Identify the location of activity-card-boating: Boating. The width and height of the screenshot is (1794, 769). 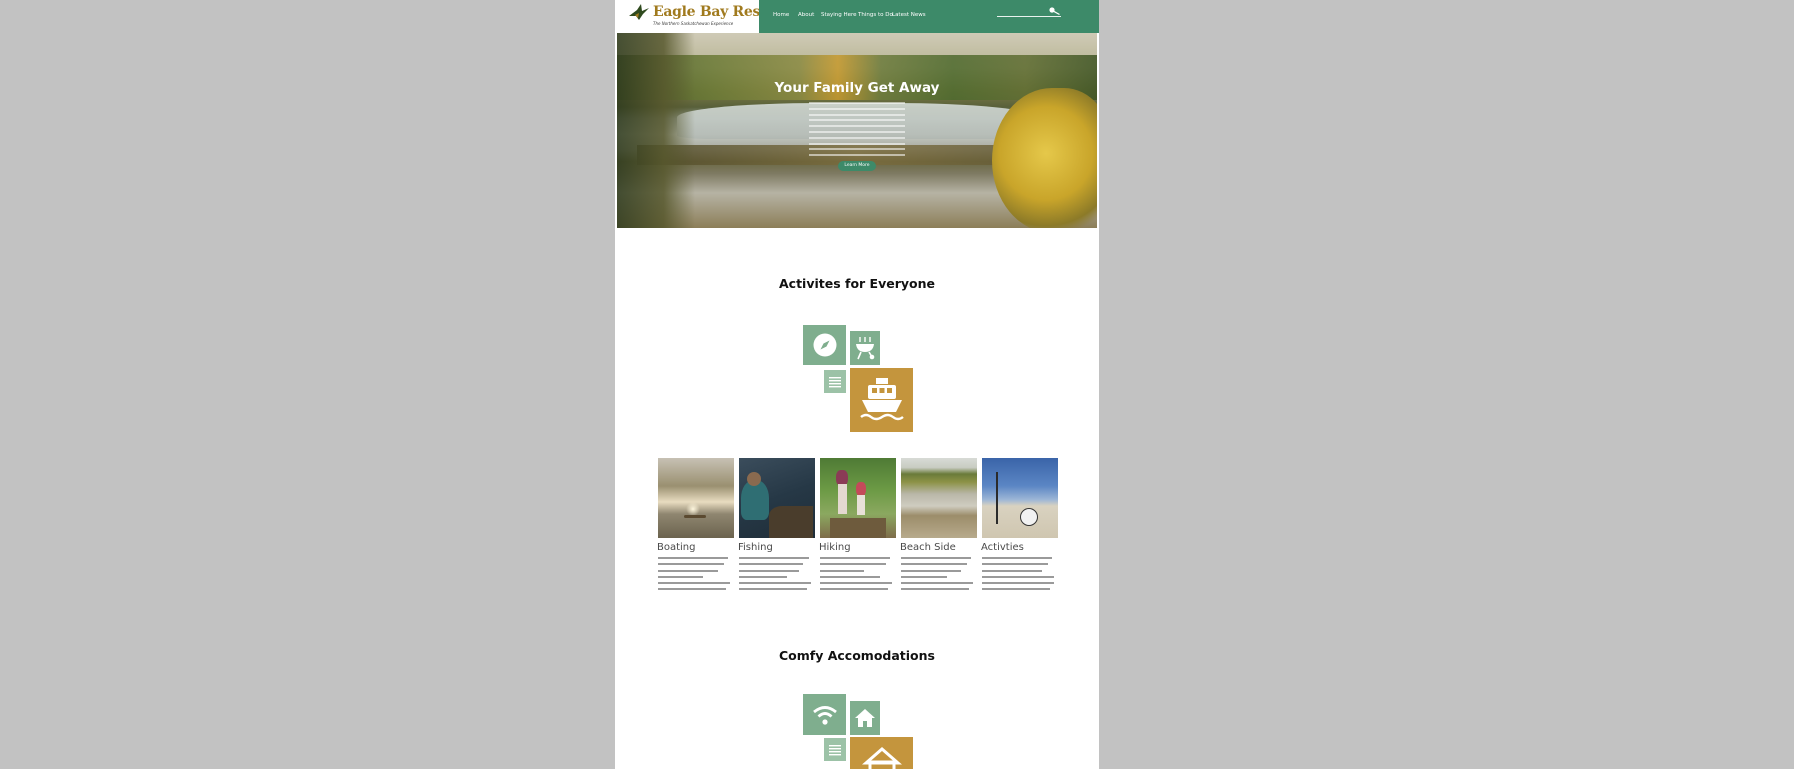
(695, 526).